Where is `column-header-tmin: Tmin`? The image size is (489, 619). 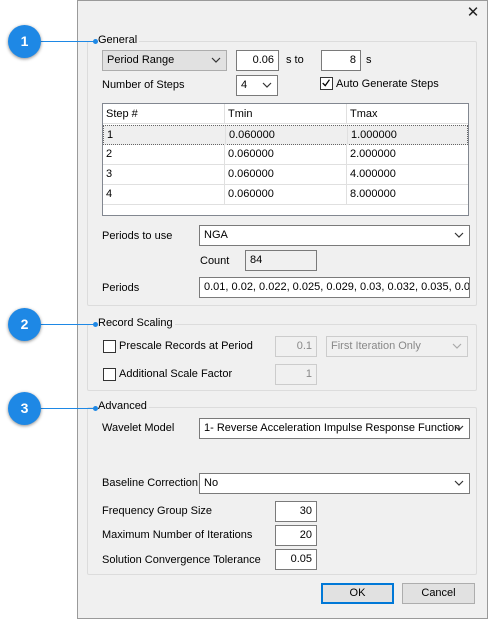 column-header-tmin: Tmin is located at coordinates (286, 114).